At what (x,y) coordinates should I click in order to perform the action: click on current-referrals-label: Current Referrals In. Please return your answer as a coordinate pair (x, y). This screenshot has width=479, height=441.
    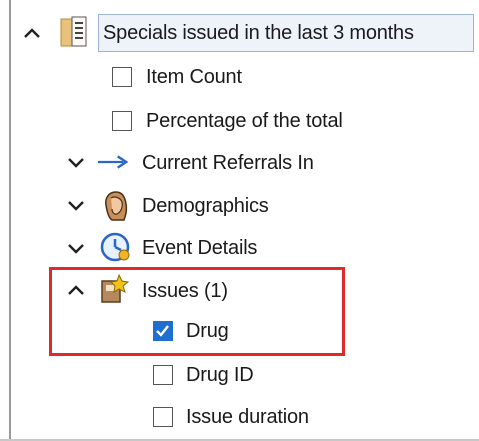
    Looking at the image, I should click on (228, 163).